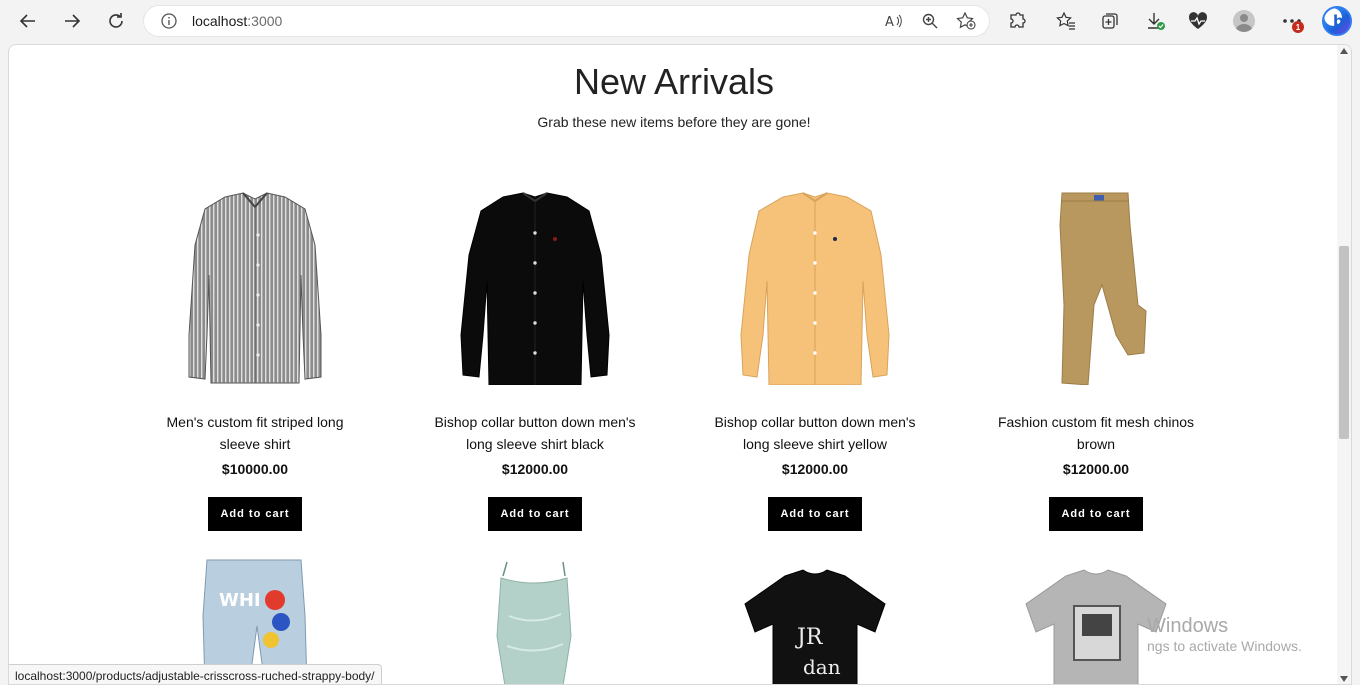 The image size is (1360, 685). Describe the element at coordinates (815, 285) in the screenshot. I see `yellow-shirt-image` at that location.